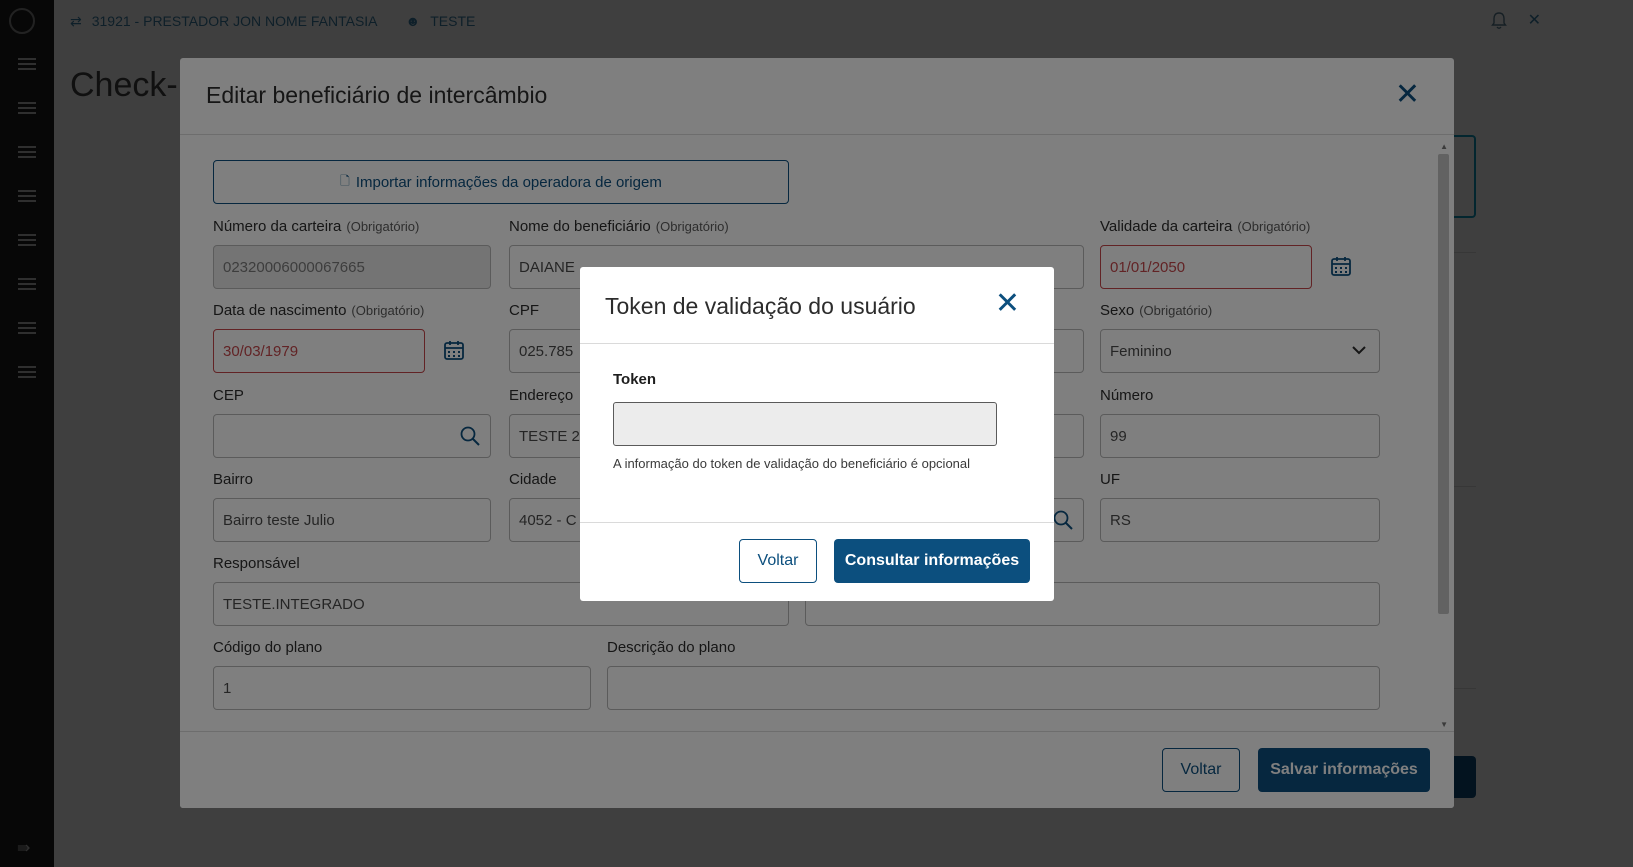 The width and height of the screenshot is (1633, 867). Describe the element at coordinates (760, 306) in the screenshot. I see `dialog-title: Token de validação do usuário` at that location.